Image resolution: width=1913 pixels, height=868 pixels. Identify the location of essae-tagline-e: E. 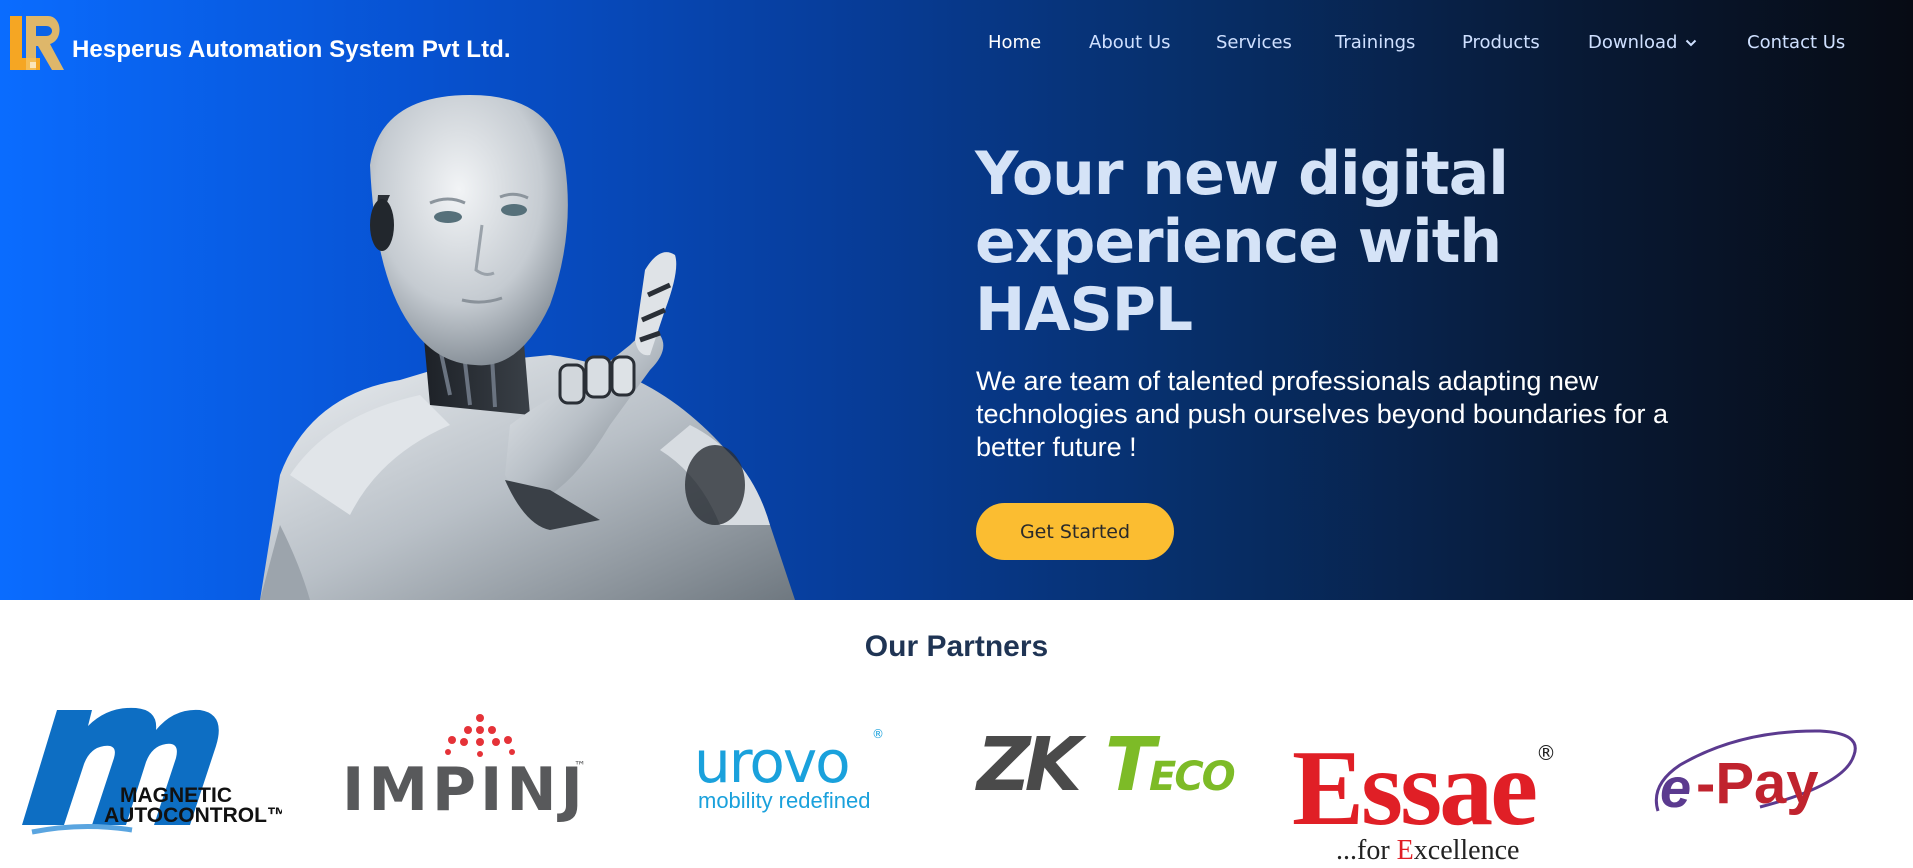
(1405, 850).